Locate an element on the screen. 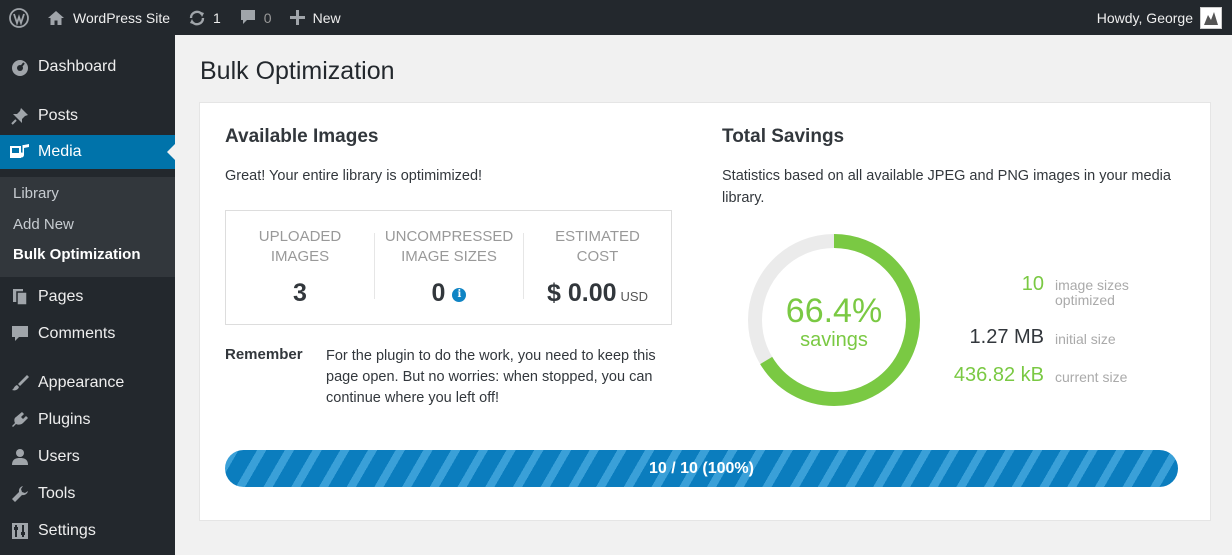  sidebar-item-tools: Tools is located at coordinates (87, 494).